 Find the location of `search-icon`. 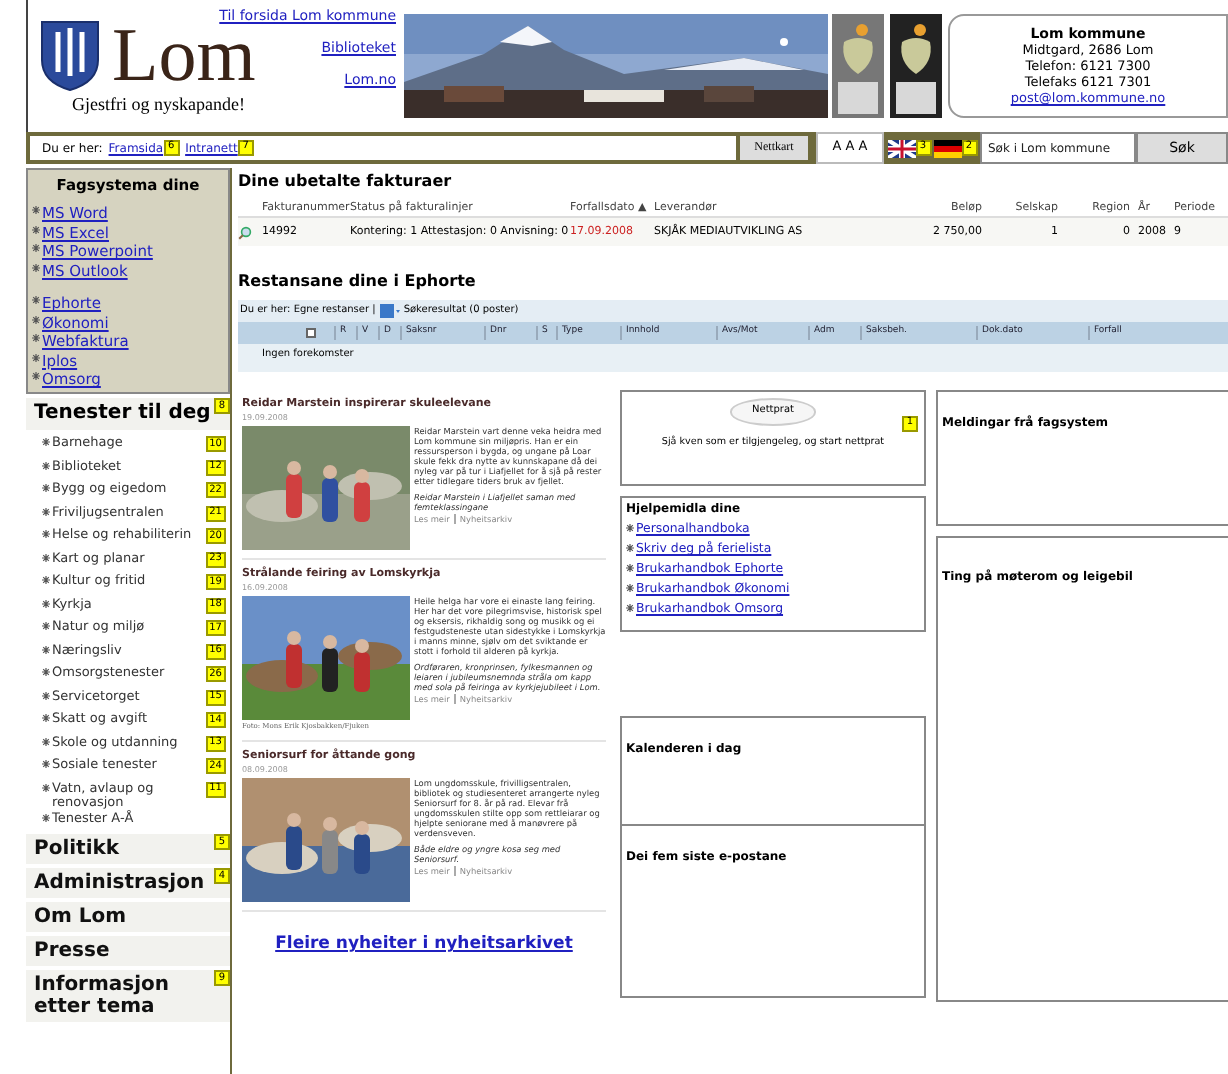

search-icon is located at coordinates (245, 232).